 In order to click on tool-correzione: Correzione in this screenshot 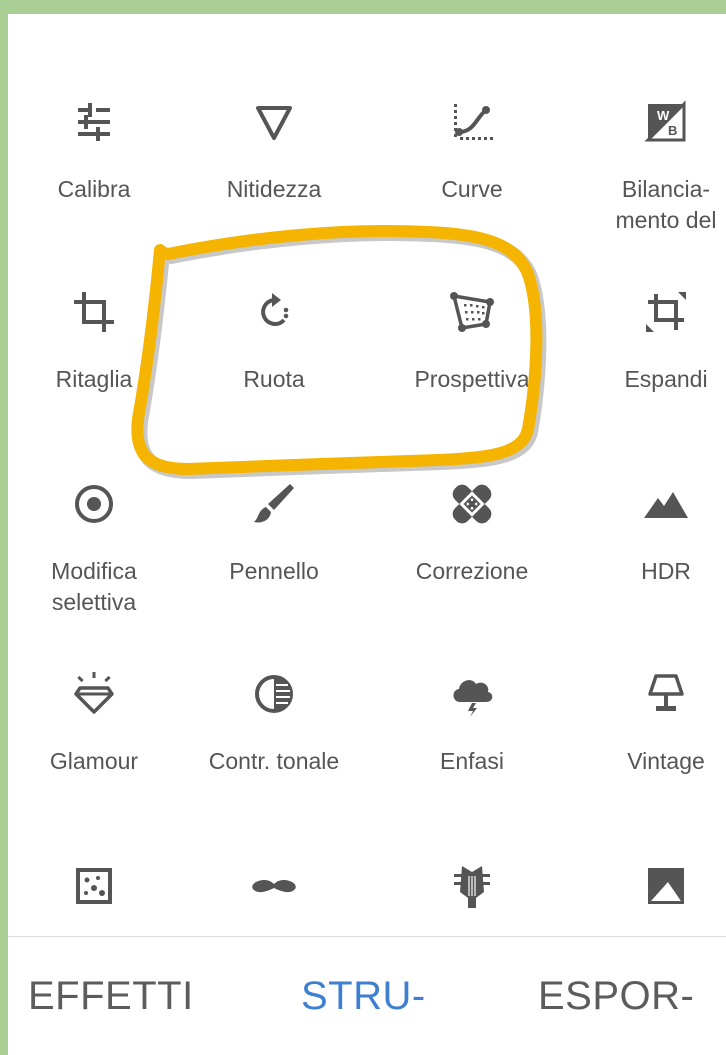, I will do `click(472, 563)`.